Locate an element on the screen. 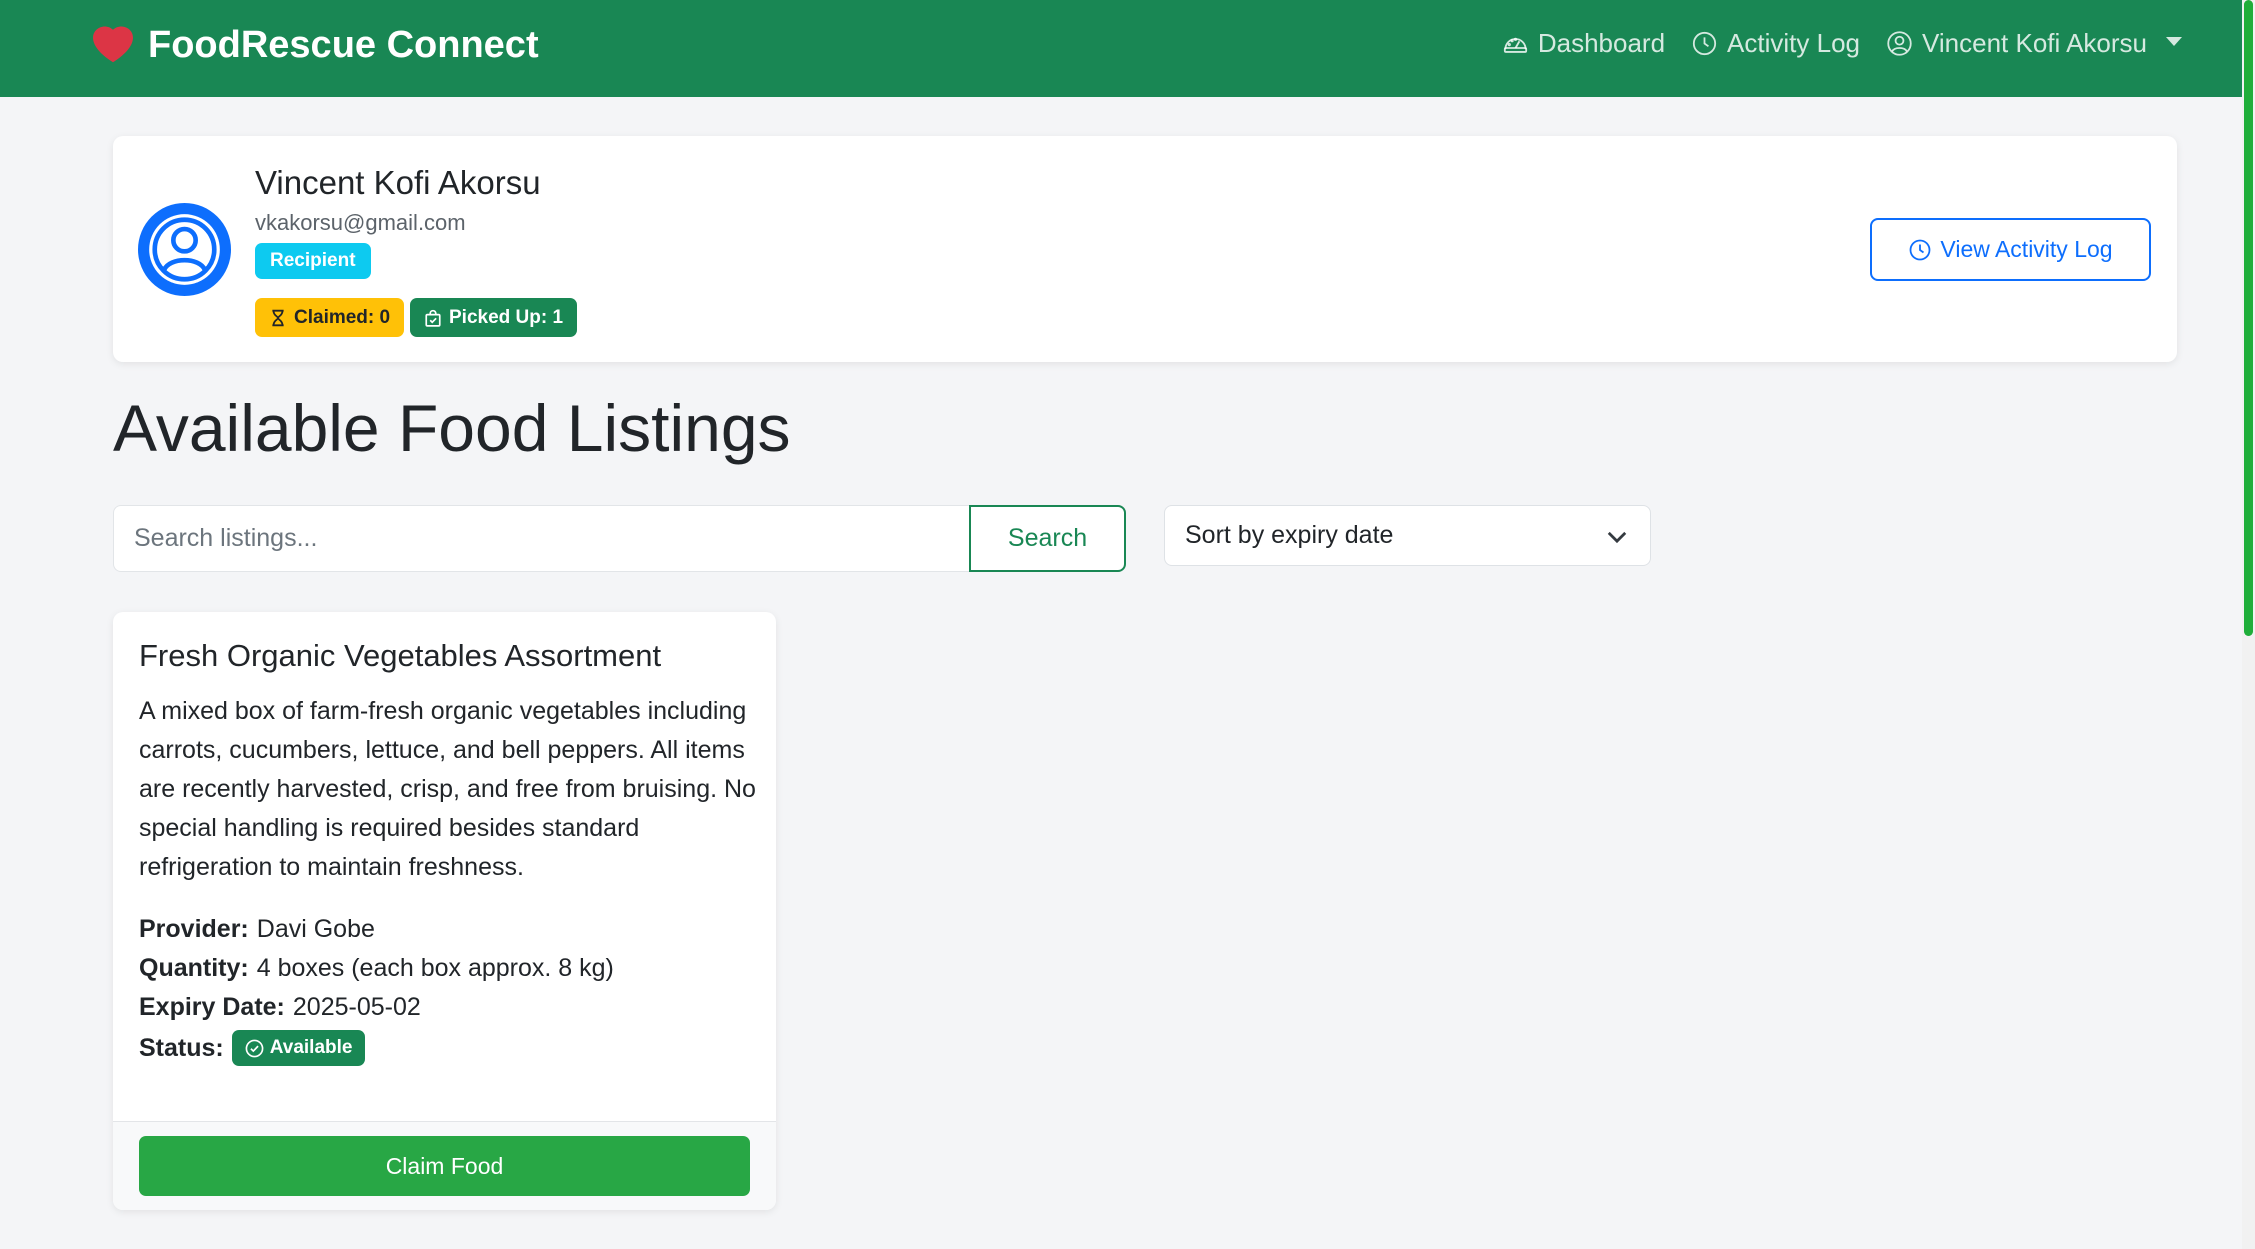 The height and width of the screenshot is (1249, 2255). claimed-count-label: Claimed: 0 is located at coordinates (342, 317).